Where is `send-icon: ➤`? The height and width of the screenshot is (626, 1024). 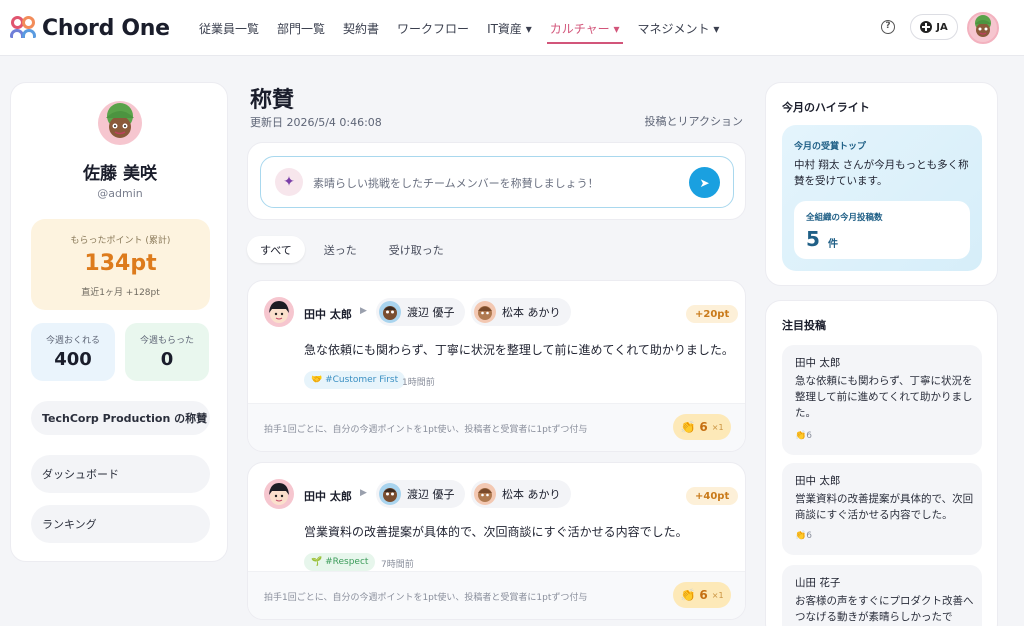 send-icon: ➤ is located at coordinates (704, 182).